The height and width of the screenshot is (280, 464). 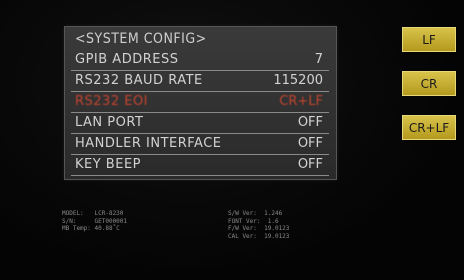 I want to click on sw-version-text: S/W Ver: 1.246, so click(x=255, y=213).